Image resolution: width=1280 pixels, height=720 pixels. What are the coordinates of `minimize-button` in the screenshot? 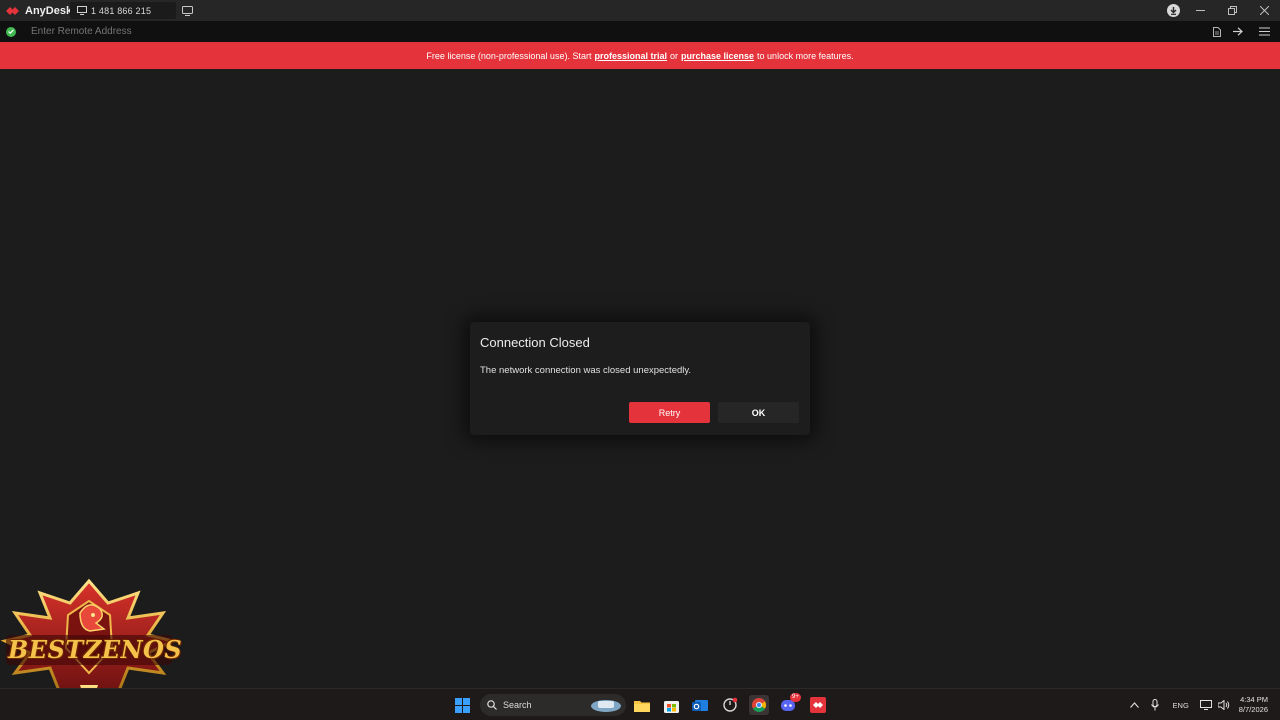 It's located at (1200, 10).